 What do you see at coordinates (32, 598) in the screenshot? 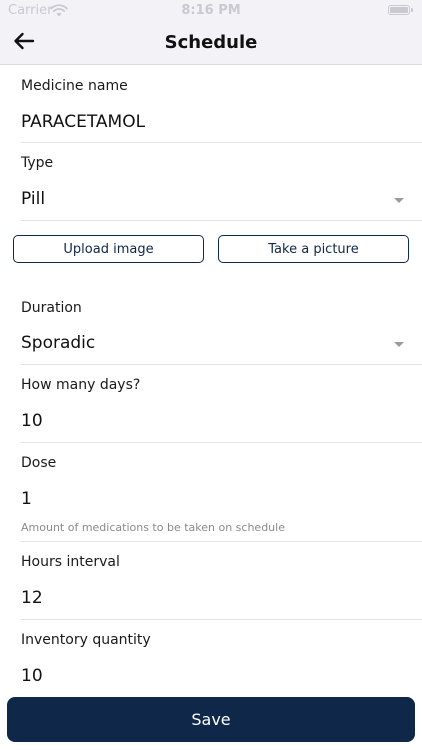
I see `hours-interval-input: 12` at bounding box center [32, 598].